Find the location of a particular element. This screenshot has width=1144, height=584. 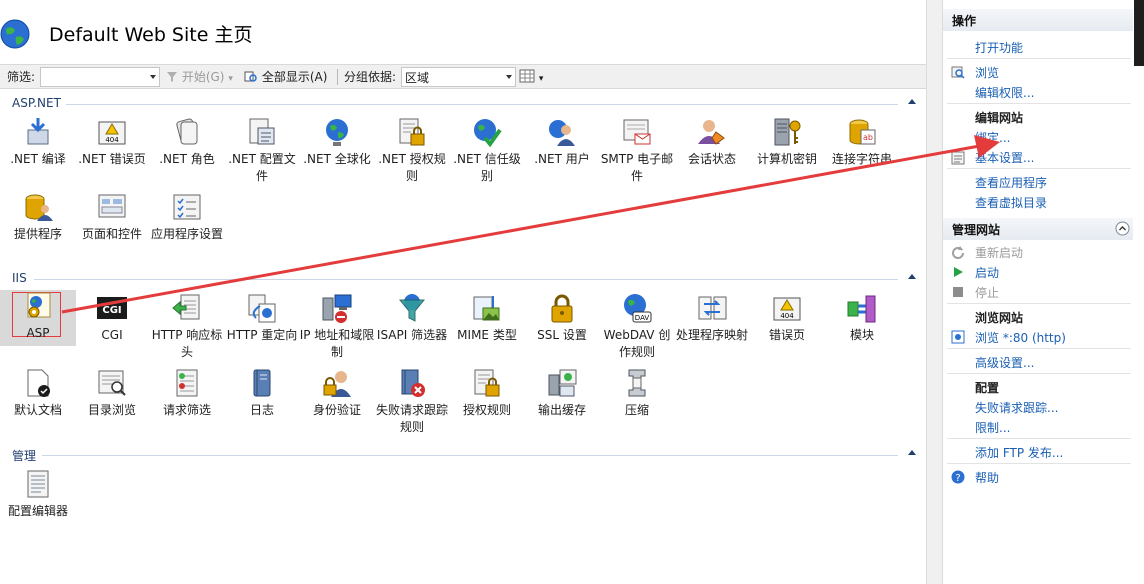

feature-output-caching: 输出缓存 is located at coordinates (562, 393).